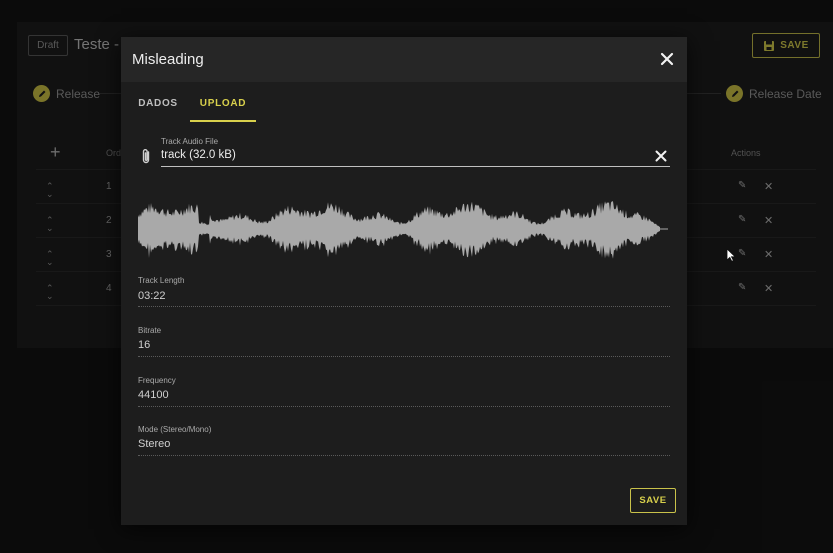 This screenshot has width=833, height=553. Describe the element at coordinates (154, 444) in the screenshot. I see `mode-value: Stereo` at that location.